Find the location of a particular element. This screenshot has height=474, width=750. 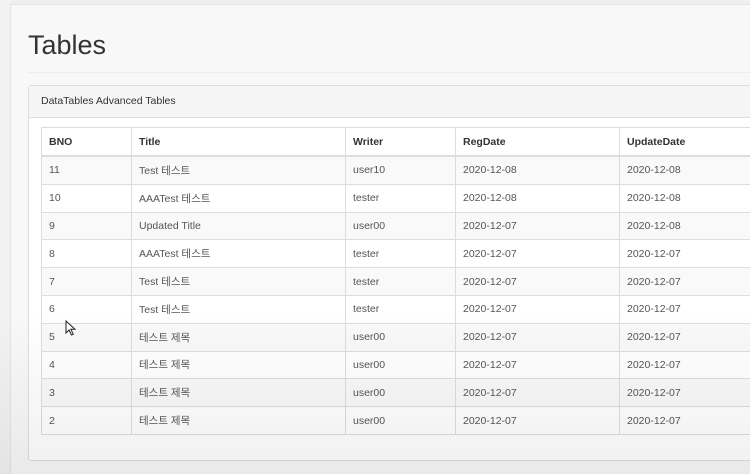

cell-bno: 11 is located at coordinates (86, 170).